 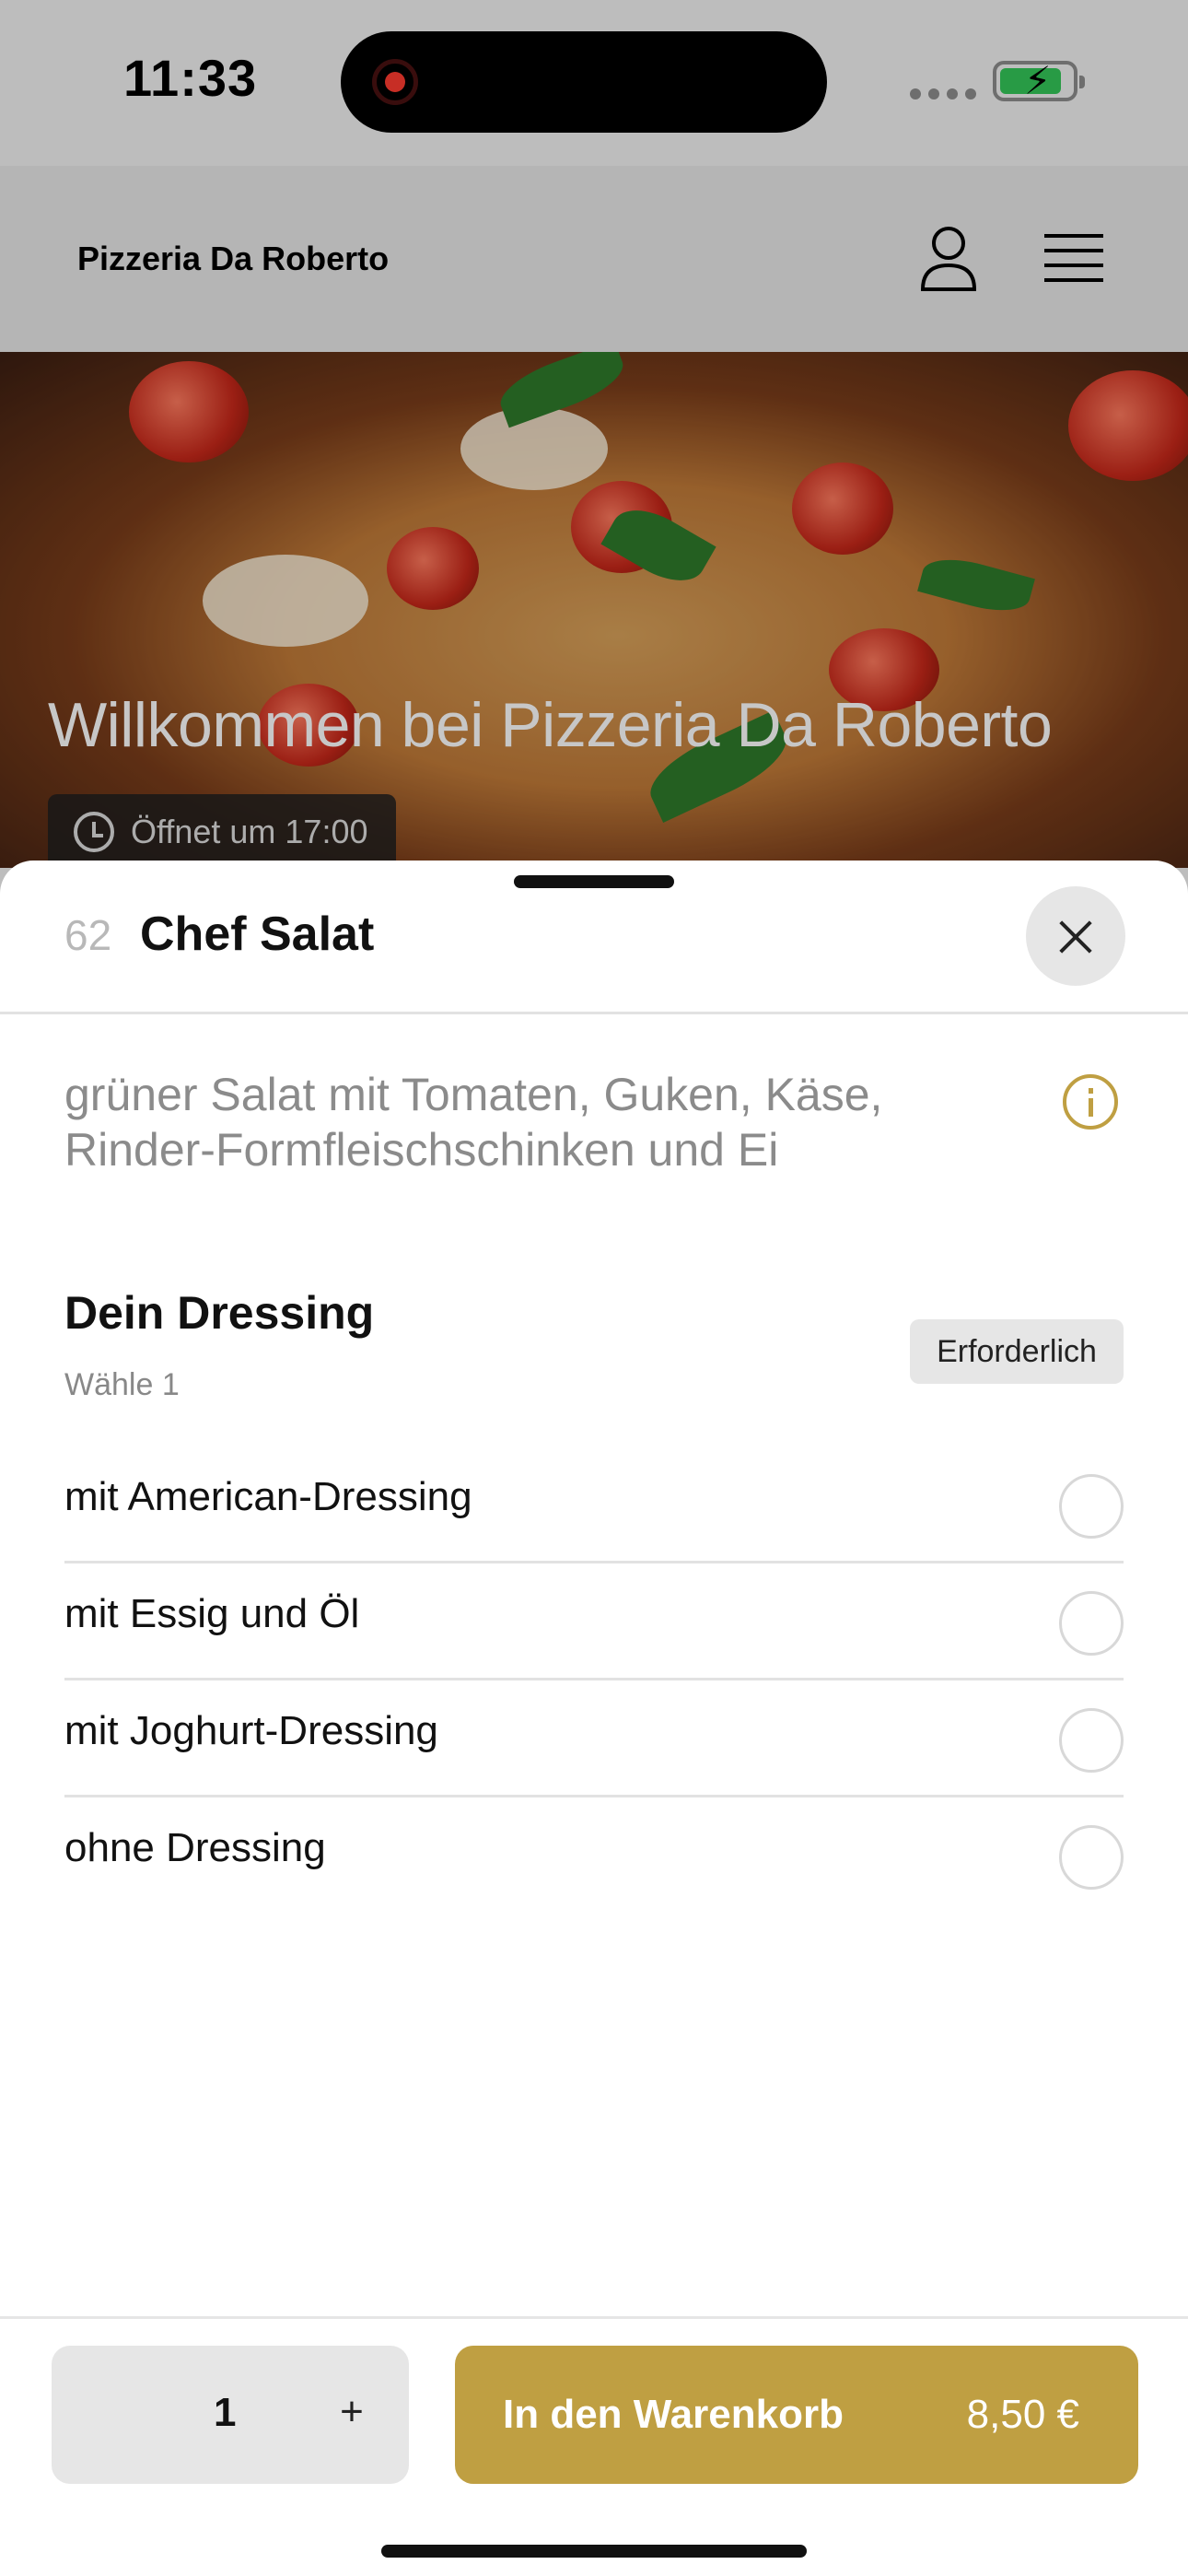 I want to click on close-button, so click(x=1075, y=936).